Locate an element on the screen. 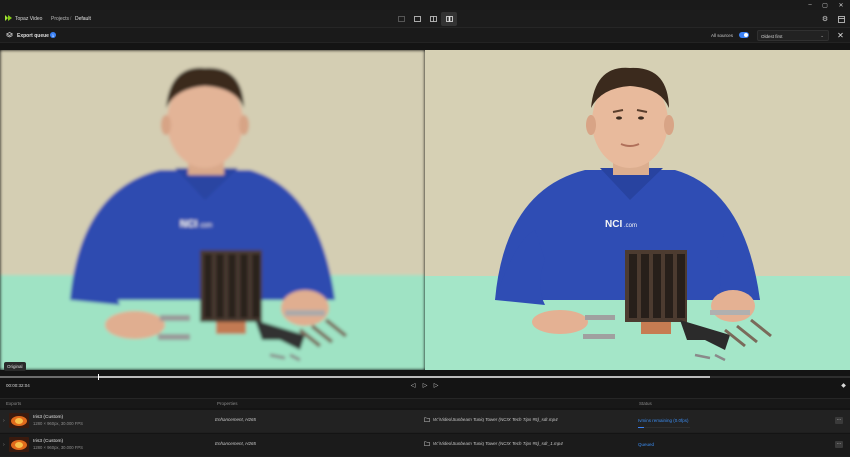 Image resolution: width=850 pixels, height=457 pixels. compare-view-icon is located at coordinates (449, 19).